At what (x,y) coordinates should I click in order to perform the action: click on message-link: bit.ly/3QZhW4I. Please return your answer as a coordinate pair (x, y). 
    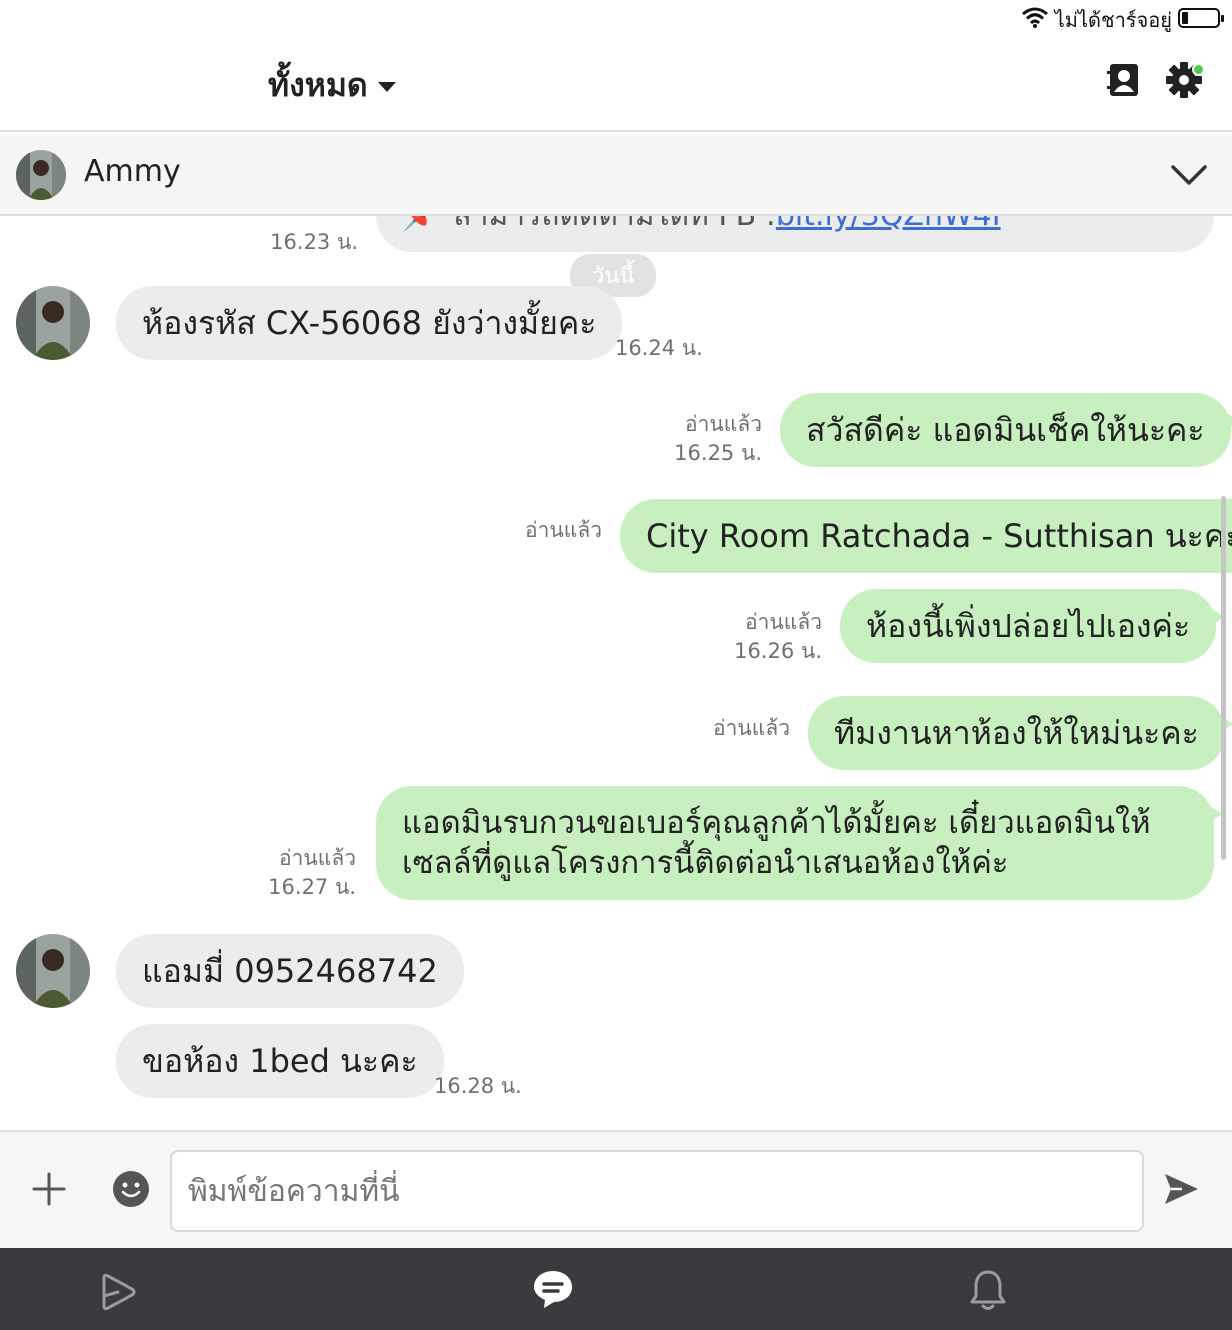
    Looking at the image, I should click on (888, 224).